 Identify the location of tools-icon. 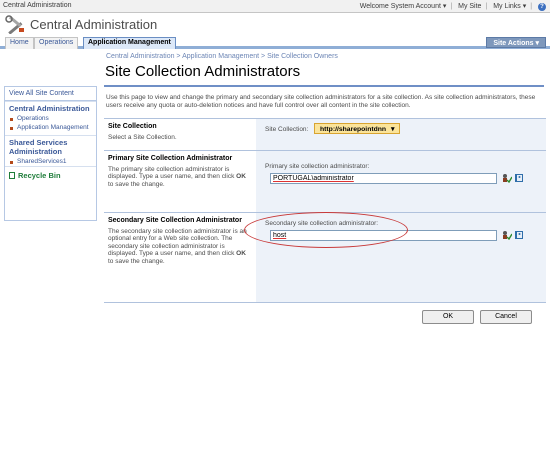
(14, 24).